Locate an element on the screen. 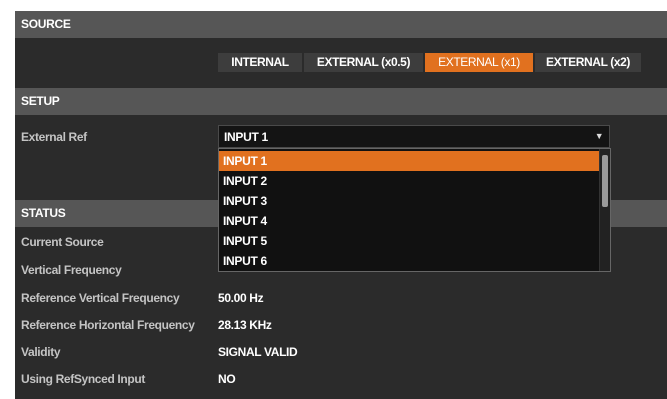  setup-section-header: SETUP is located at coordinates (341, 101).